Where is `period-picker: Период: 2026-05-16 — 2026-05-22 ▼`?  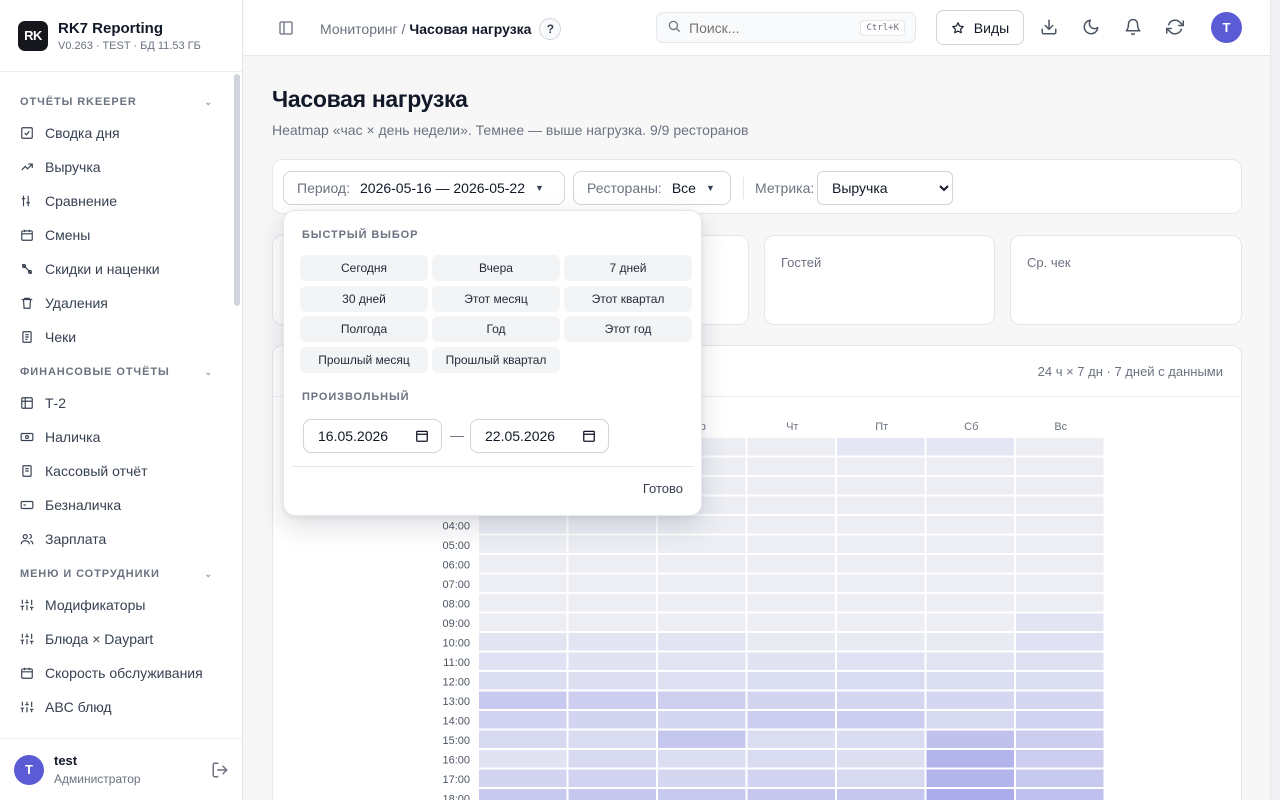
period-picker: Период: 2026-05-16 — 2026-05-22 ▼ is located at coordinates (424, 188).